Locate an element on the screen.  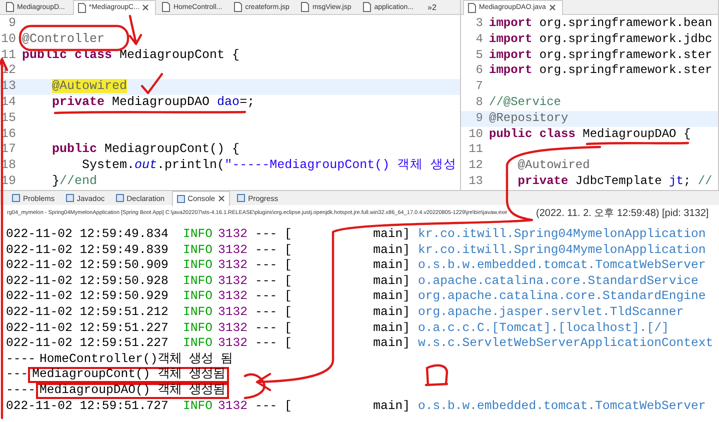
pen-arrow is located at coordinates (135, 30).